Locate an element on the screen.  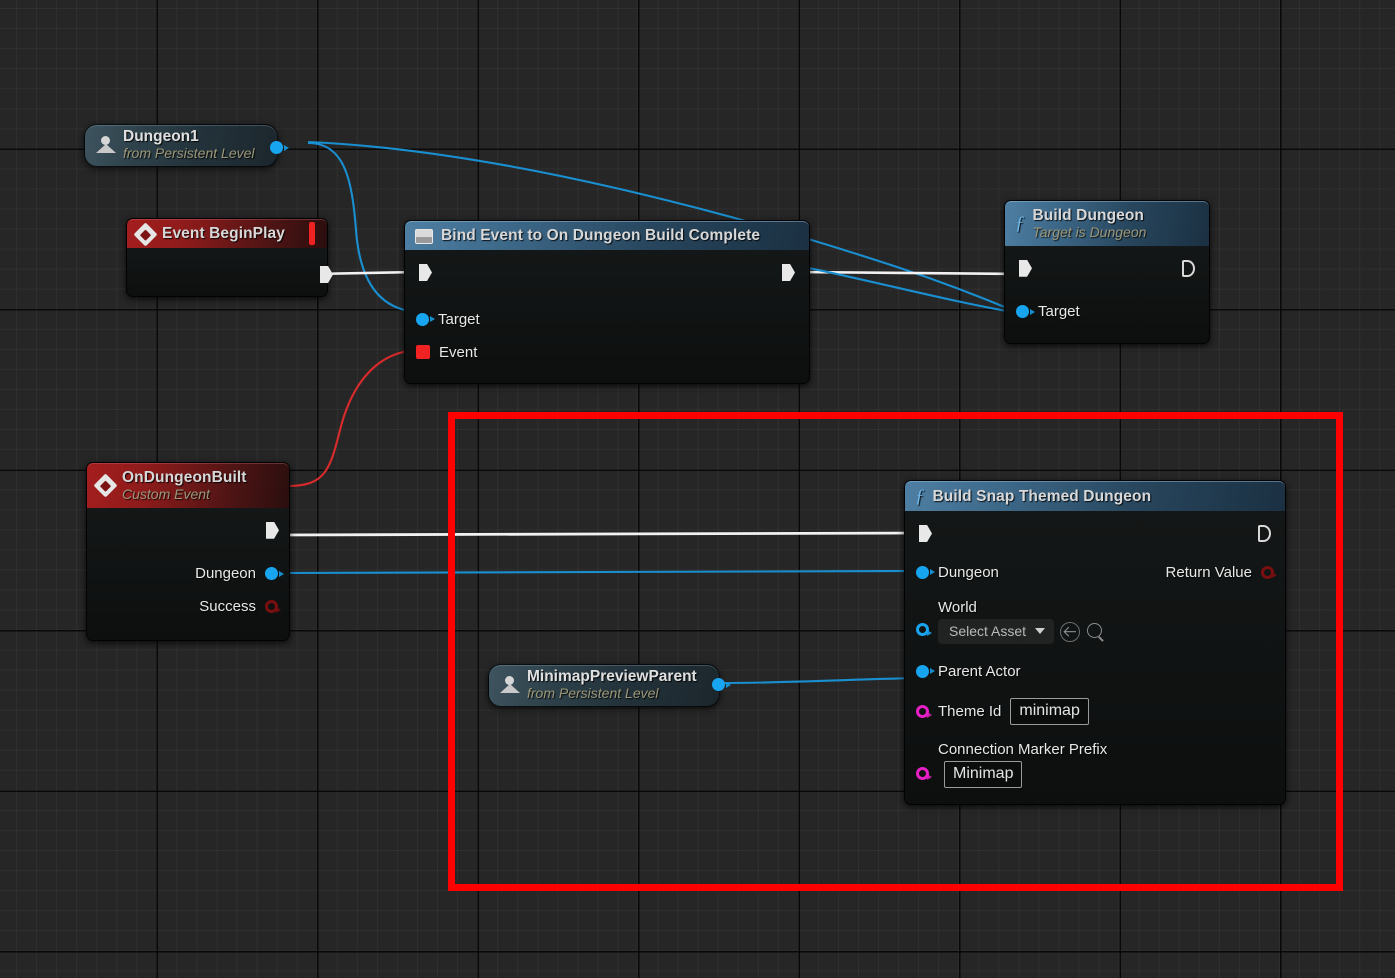
input-pin-theme-id is located at coordinates (924, 711).